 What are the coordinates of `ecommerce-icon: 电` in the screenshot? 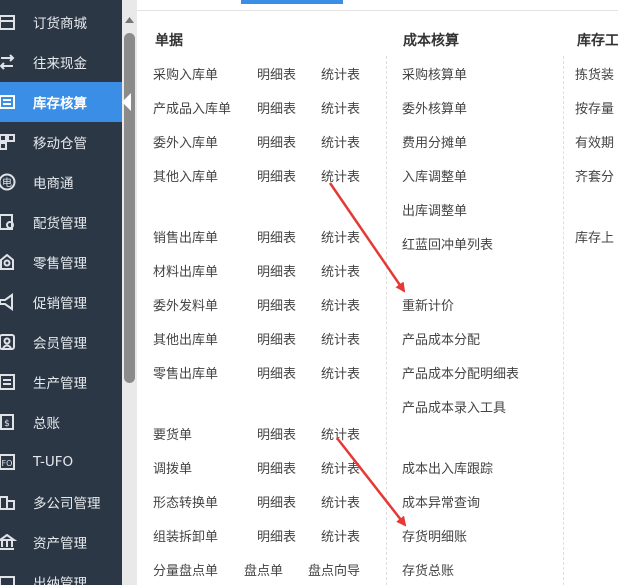 It's located at (9, 182).